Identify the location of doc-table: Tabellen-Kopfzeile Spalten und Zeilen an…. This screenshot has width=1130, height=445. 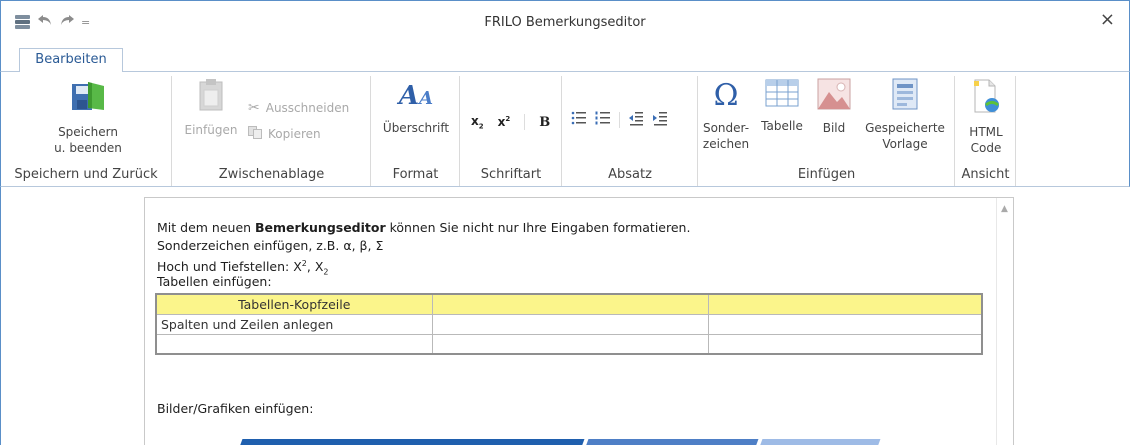
(569, 324).